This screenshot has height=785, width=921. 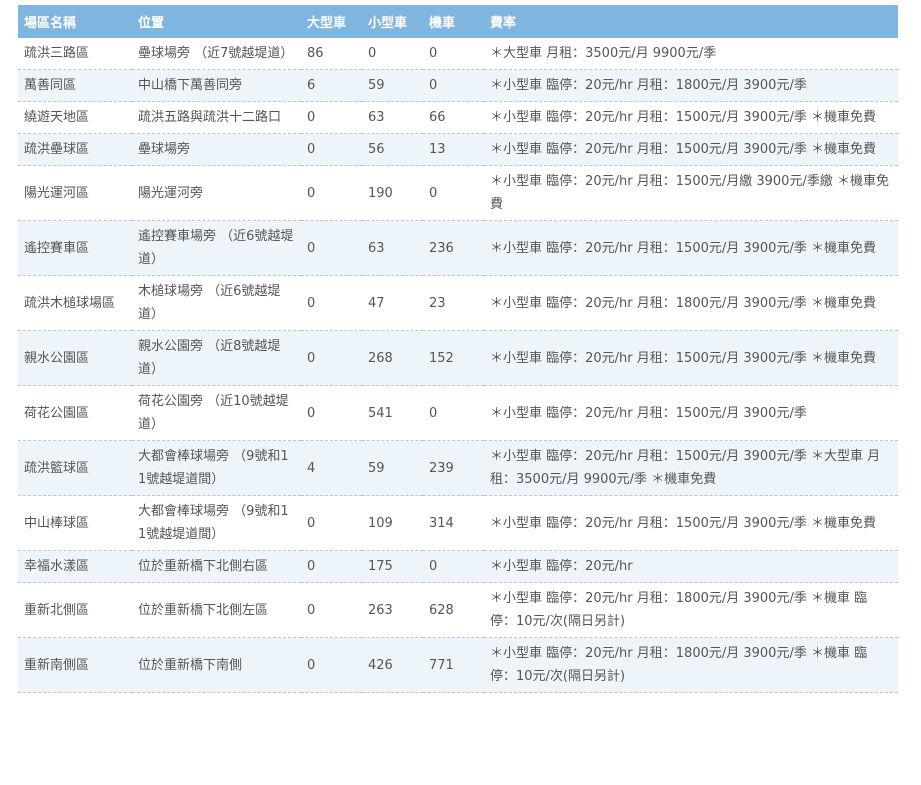 What do you see at coordinates (216, 248) in the screenshot?
I see `cell-location: 遙控賽車場旁 （近6號越堤道）` at bounding box center [216, 248].